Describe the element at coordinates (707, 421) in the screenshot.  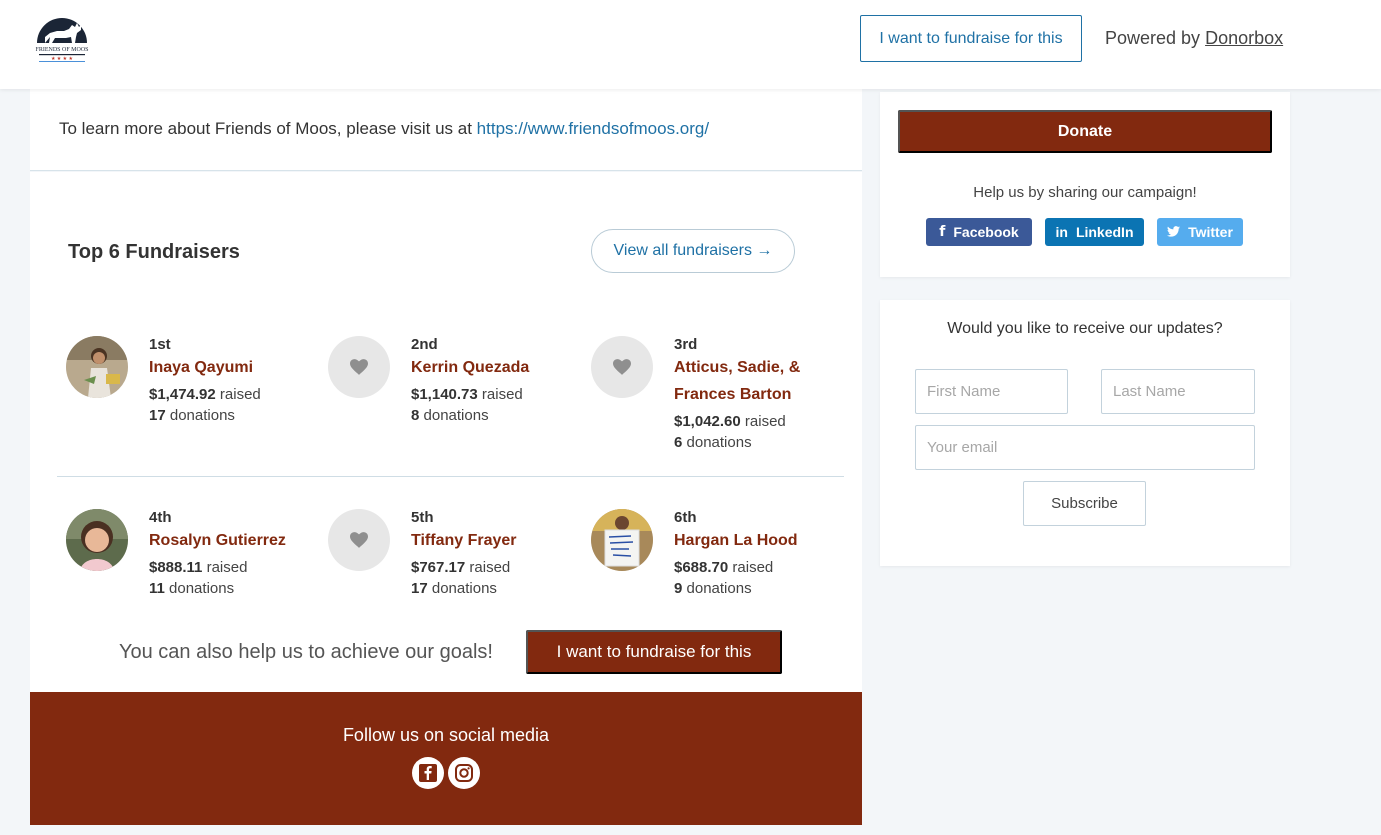
I see `fundraiser-amount: $1,042.60` at that location.